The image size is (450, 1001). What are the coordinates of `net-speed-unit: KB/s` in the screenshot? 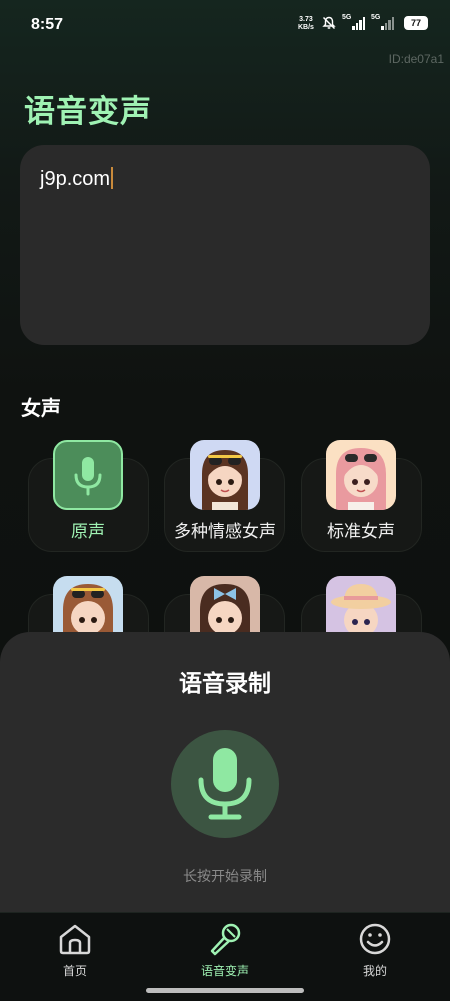 It's located at (306, 27).